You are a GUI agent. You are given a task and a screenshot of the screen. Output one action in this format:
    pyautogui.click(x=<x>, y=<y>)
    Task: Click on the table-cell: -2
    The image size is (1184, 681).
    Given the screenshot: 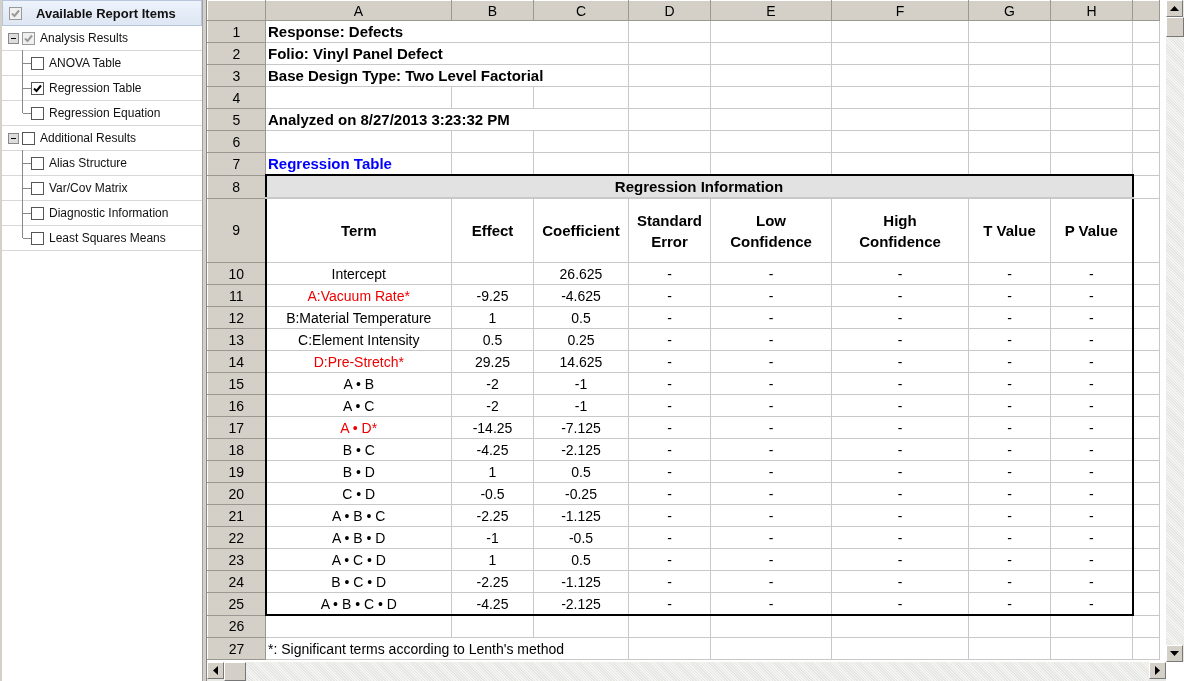 What is the action you would take?
    pyautogui.click(x=492, y=405)
    